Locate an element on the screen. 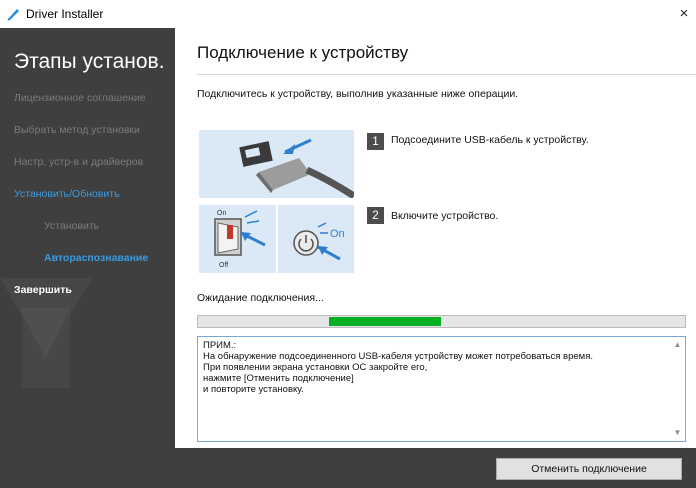 The width and height of the screenshot is (696, 488). power-button-icon: On is located at coordinates (319, 241).